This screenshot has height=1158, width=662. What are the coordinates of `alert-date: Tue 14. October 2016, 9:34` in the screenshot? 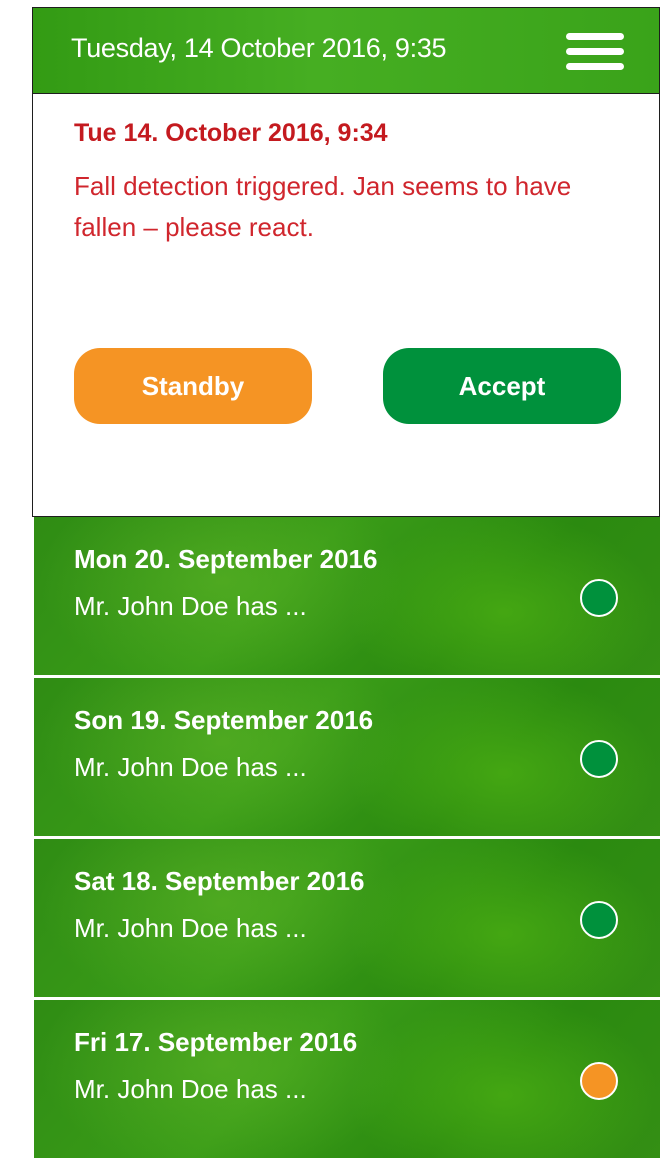 It's located at (231, 133).